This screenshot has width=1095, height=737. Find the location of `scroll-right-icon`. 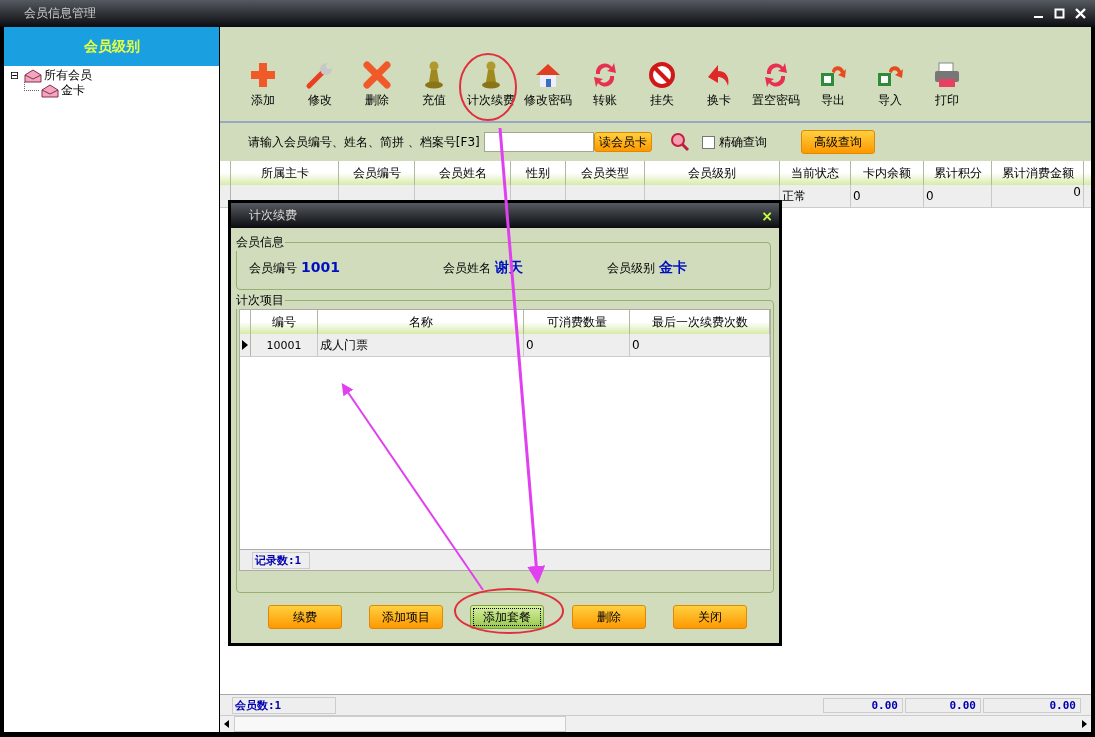

scroll-right-icon is located at coordinates (1084, 724).